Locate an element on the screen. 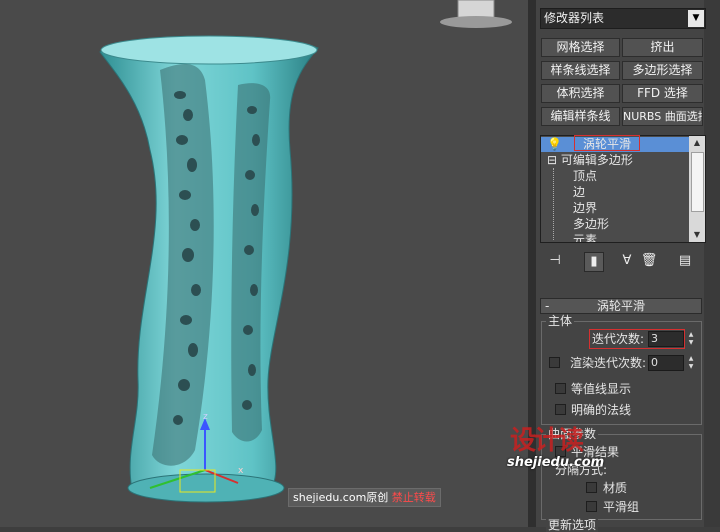 Image resolution: width=720 pixels, height=532 pixels. modifier-list-dropdown: 修改器列表 ▼ is located at coordinates (623, 18).